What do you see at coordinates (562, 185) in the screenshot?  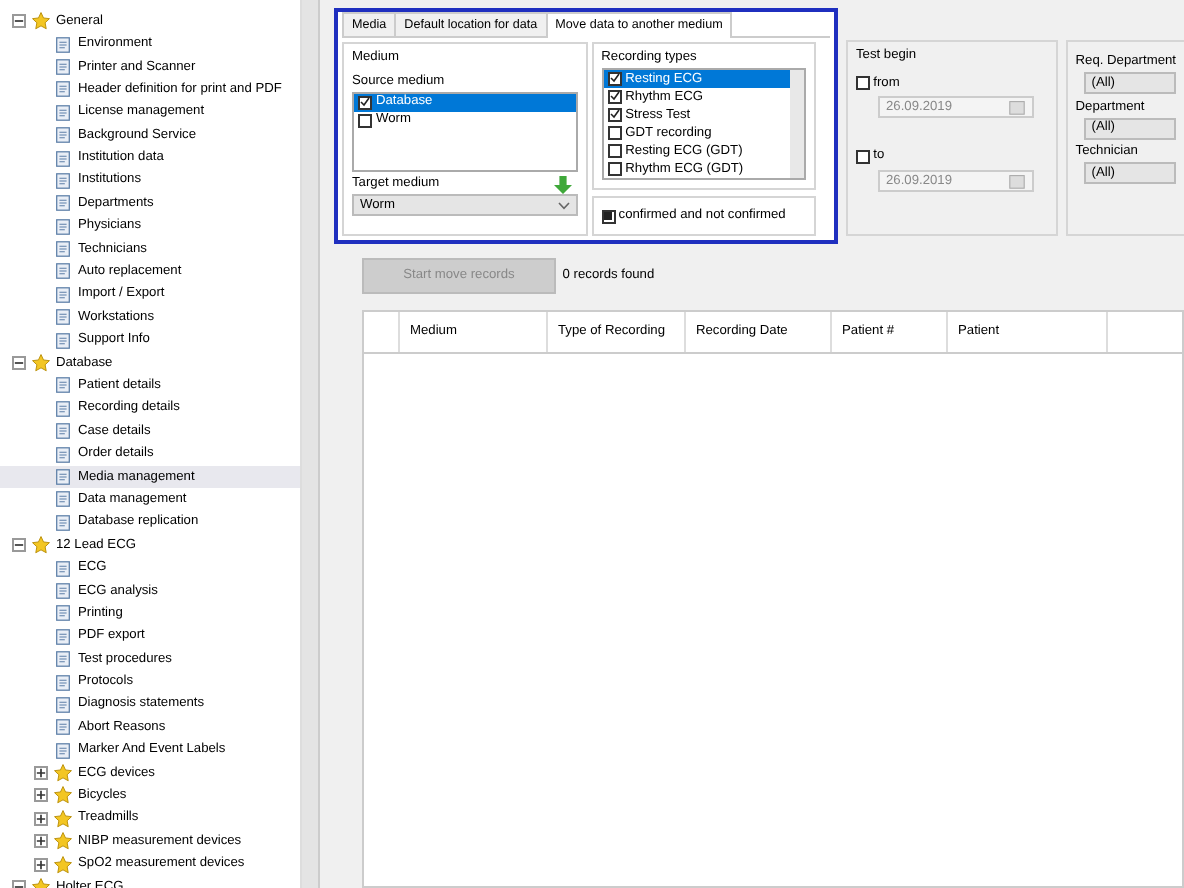 I see `arrow-down-icon` at bounding box center [562, 185].